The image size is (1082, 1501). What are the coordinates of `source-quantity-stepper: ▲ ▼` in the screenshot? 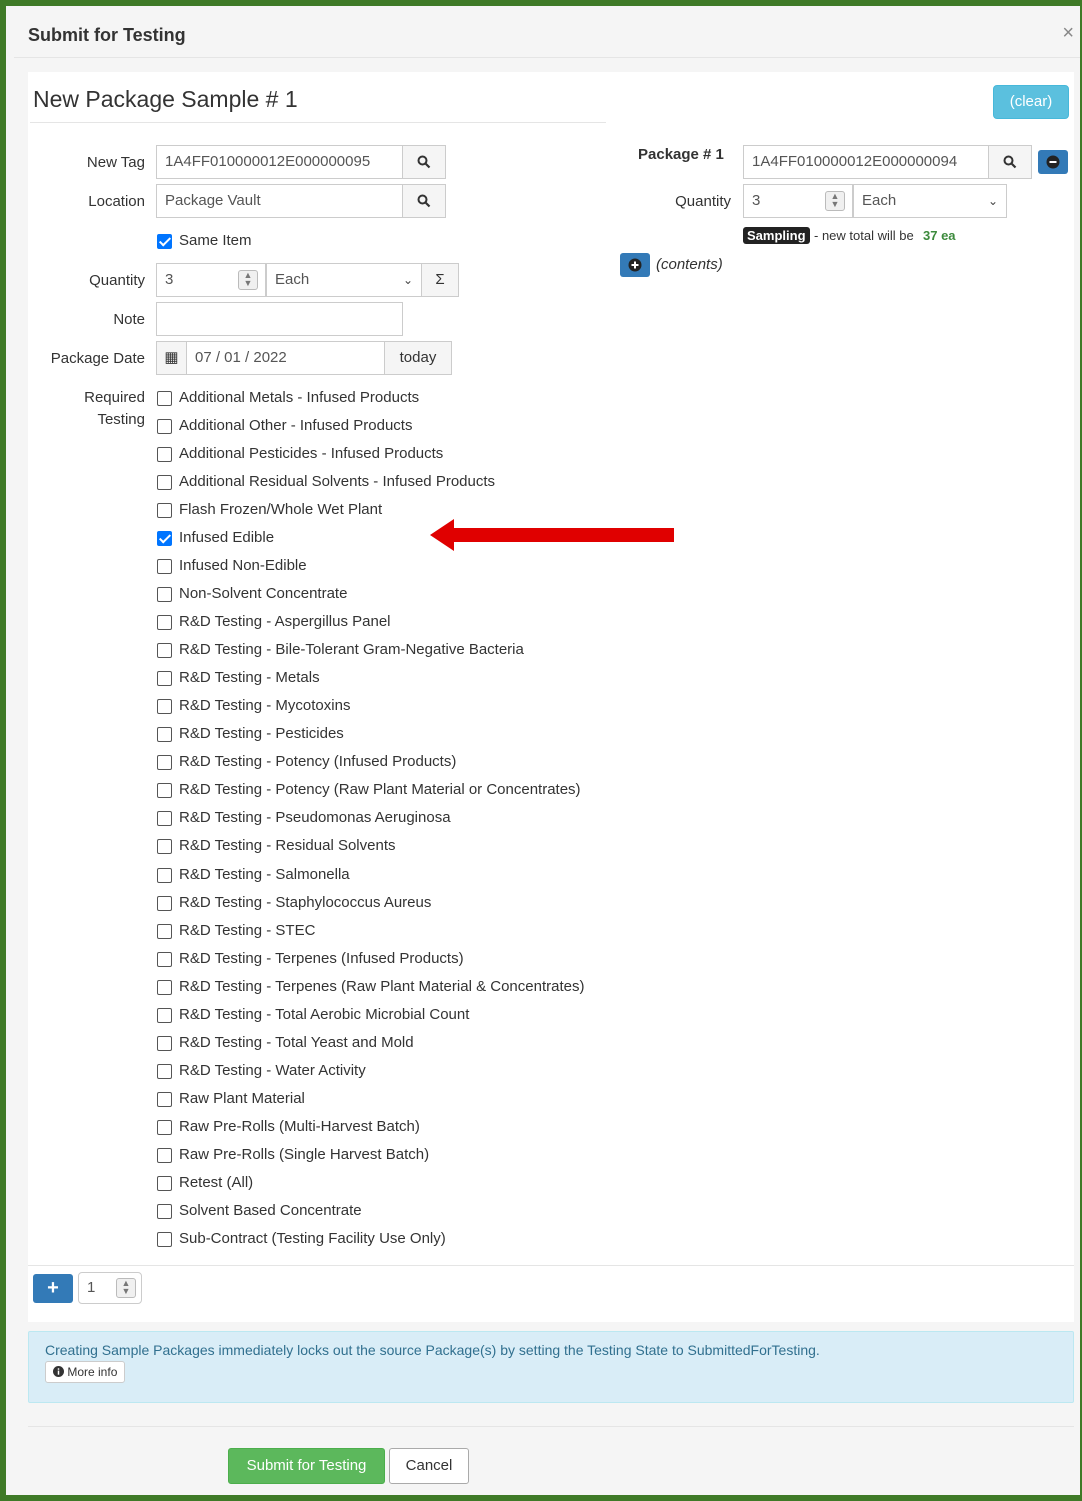 It's located at (835, 201).